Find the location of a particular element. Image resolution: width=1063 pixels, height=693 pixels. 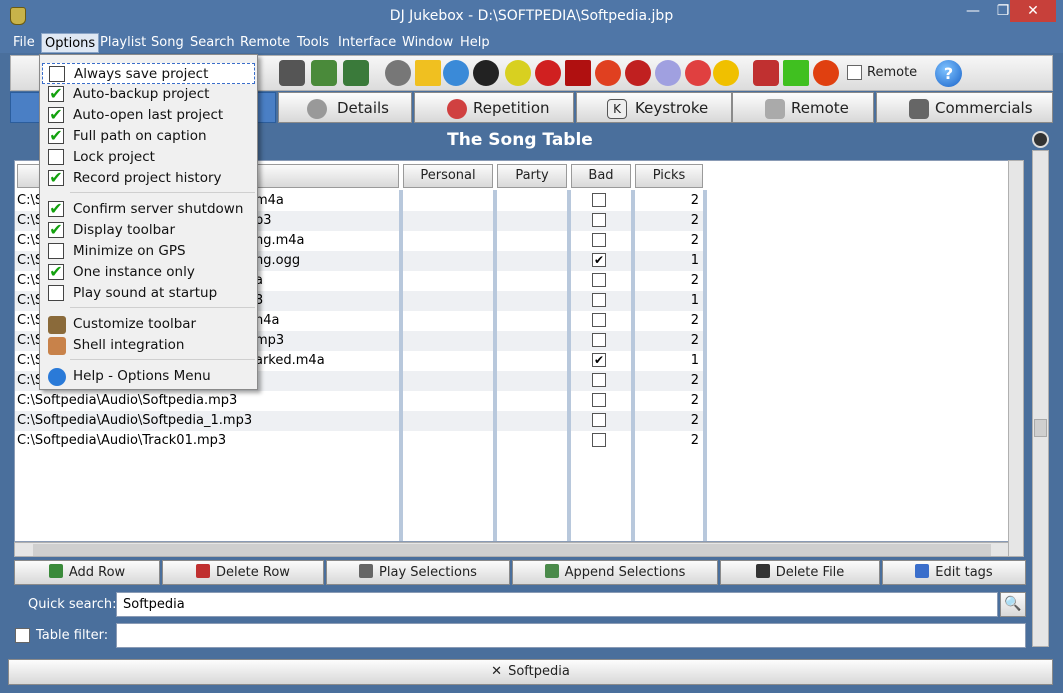

edit-tags-button: Edit tags is located at coordinates (954, 572).